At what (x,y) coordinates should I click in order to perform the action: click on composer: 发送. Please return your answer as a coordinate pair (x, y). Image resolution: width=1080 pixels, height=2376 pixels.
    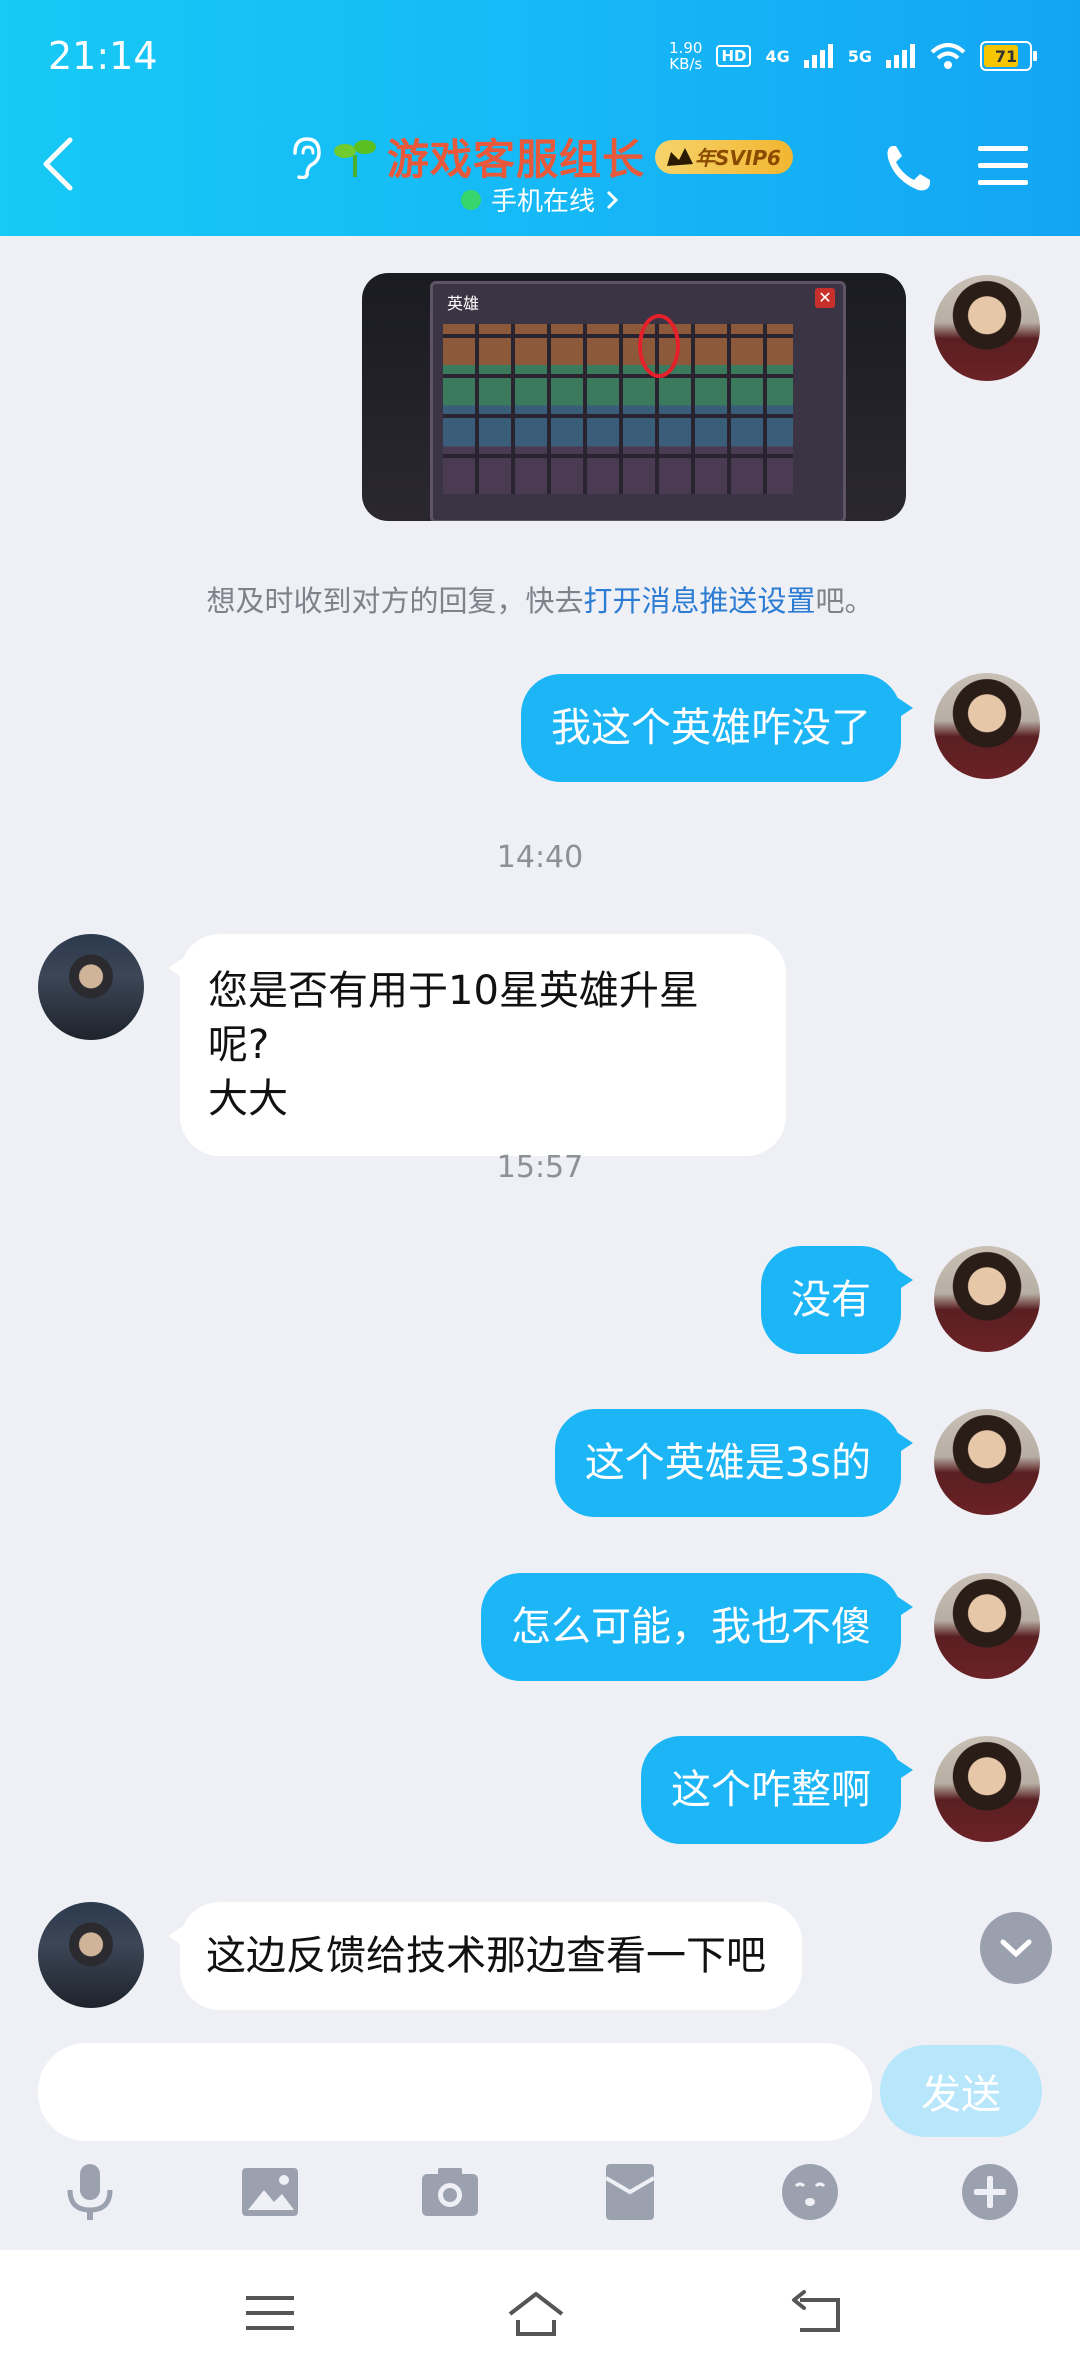
    Looking at the image, I should click on (540, 2135).